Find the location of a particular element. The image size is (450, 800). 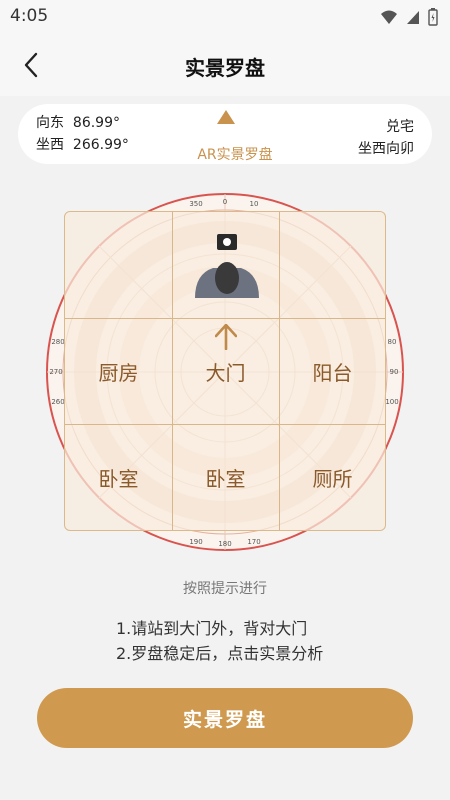

pointer-triangle-icon is located at coordinates (226, 117).